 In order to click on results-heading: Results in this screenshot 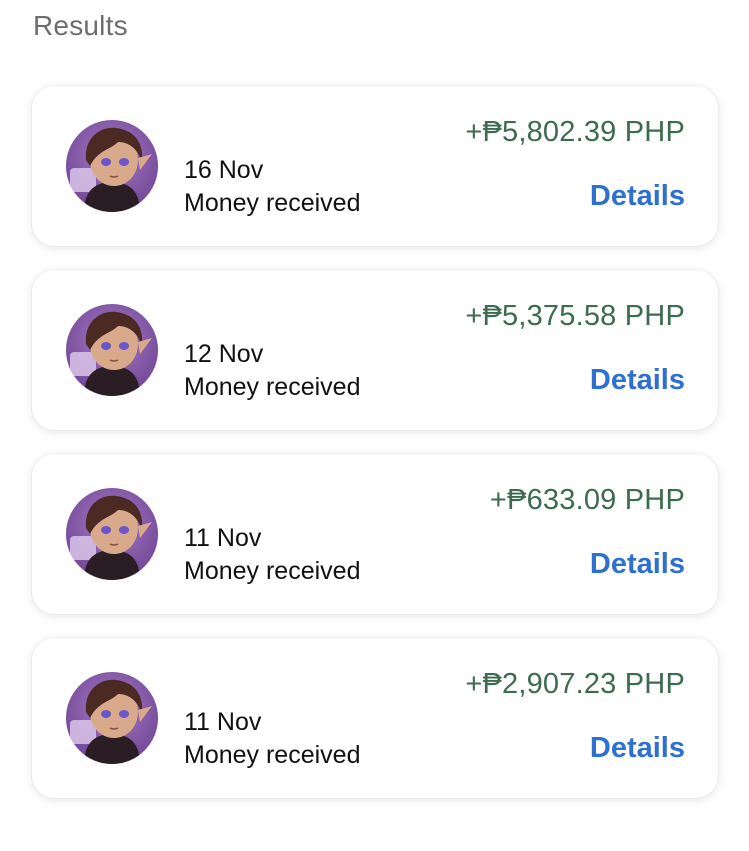, I will do `click(80, 25)`.